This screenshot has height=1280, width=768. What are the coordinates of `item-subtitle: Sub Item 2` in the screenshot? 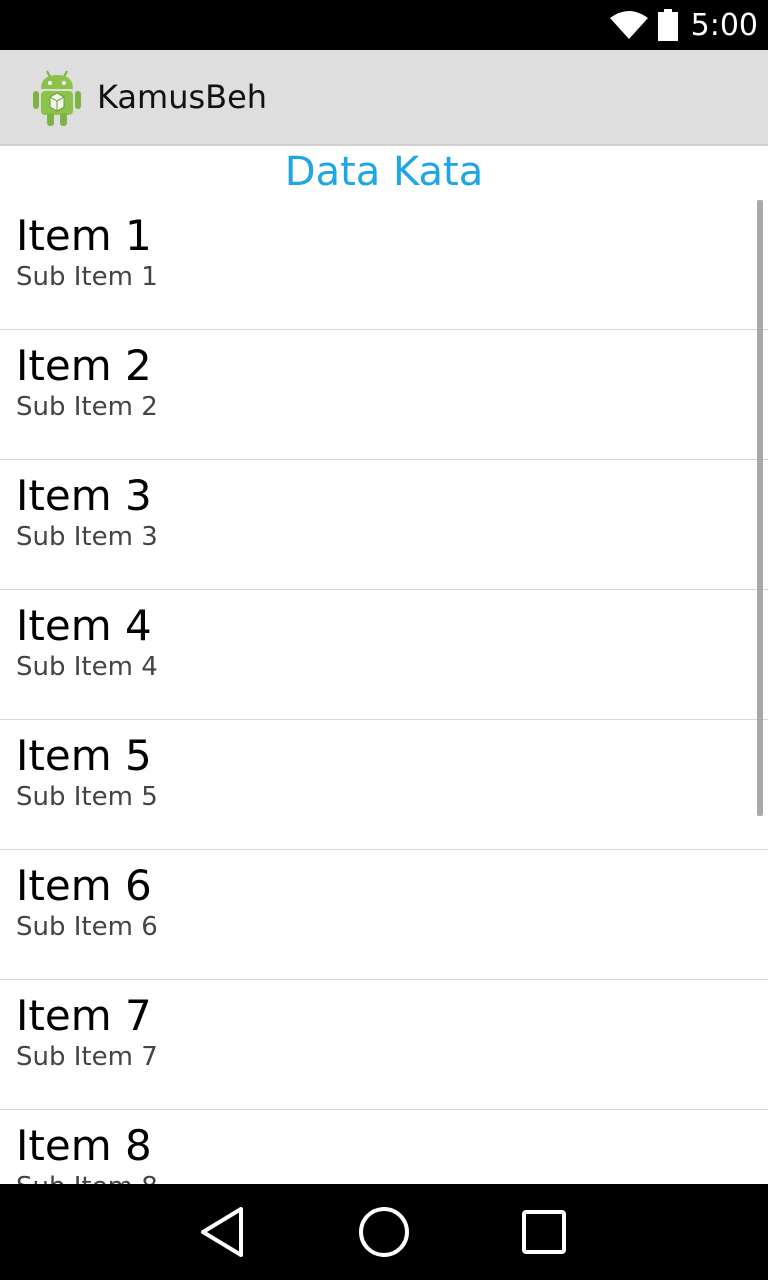 It's located at (87, 407).